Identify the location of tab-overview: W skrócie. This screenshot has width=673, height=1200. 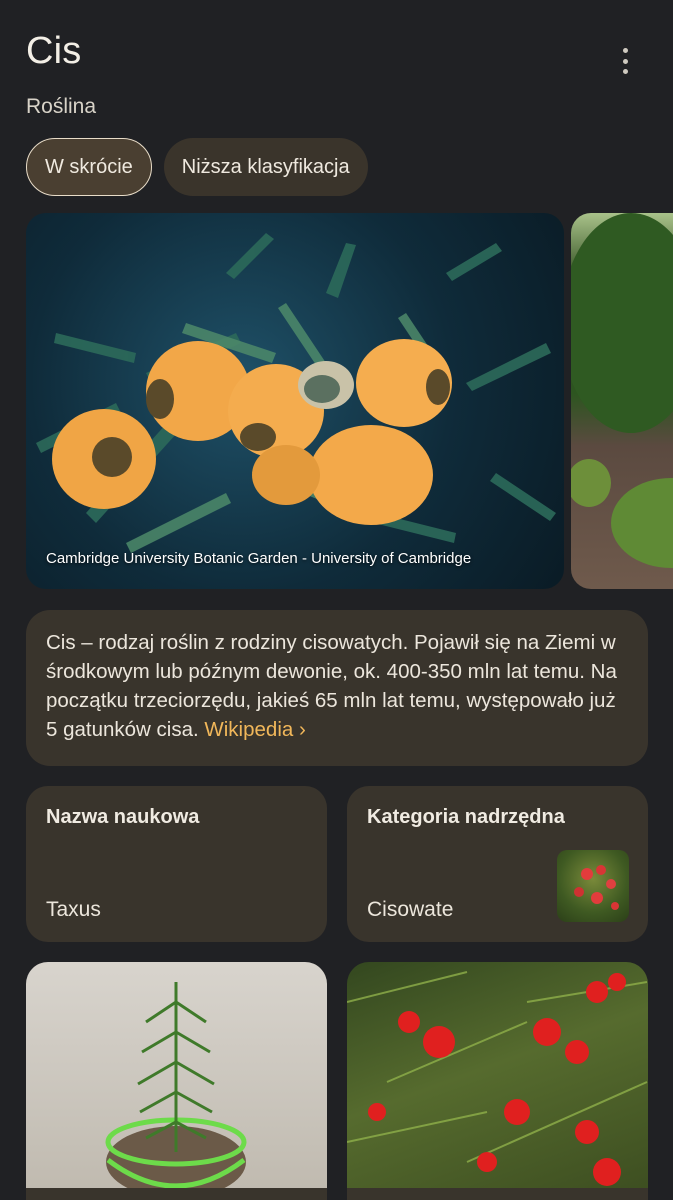
(89, 167).